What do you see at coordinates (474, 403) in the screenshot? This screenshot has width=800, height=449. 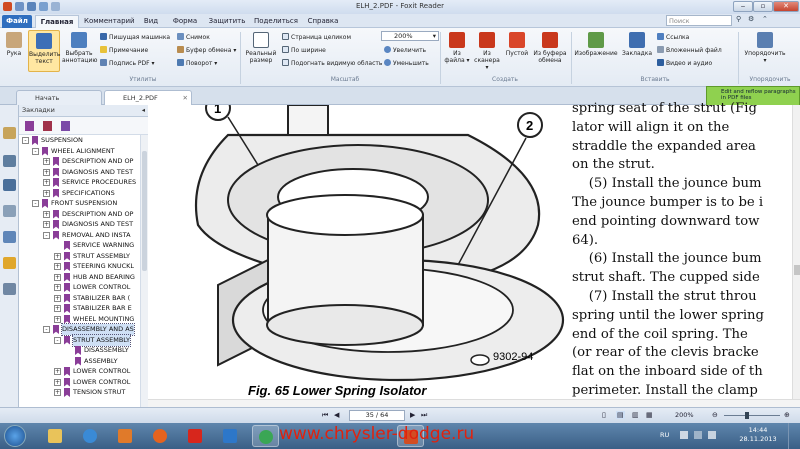 I see `document-horizontal-scrollbar` at bounding box center [474, 403].